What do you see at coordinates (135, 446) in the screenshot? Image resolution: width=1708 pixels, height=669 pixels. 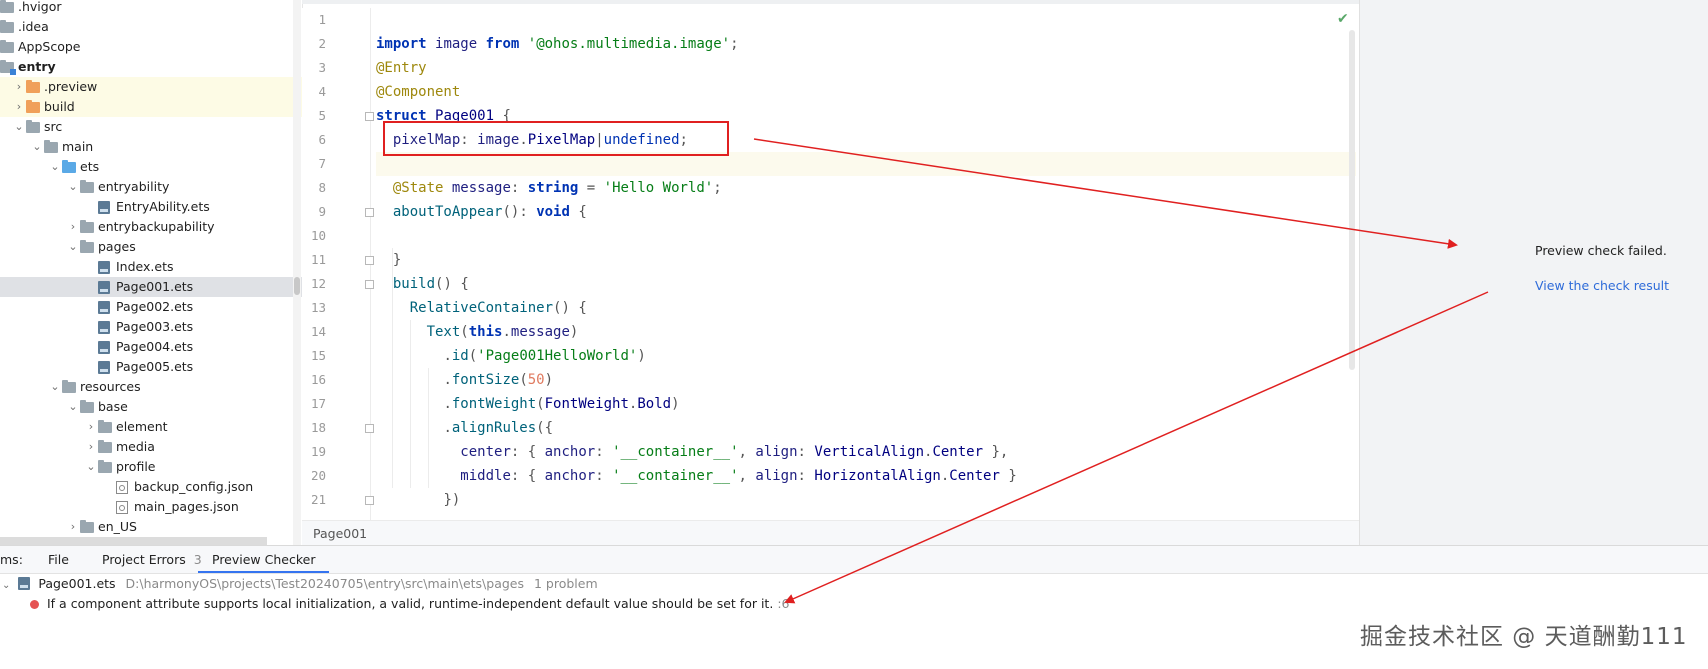 I see `tree-item-label: media` at bounding box center [135, 446].